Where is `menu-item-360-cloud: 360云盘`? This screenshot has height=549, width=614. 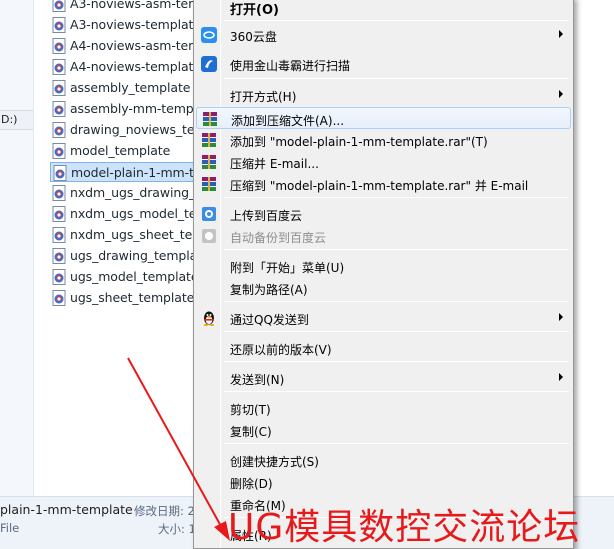 menu-item-360-cloud: 360云盘 is located at coordinates (383, 35).